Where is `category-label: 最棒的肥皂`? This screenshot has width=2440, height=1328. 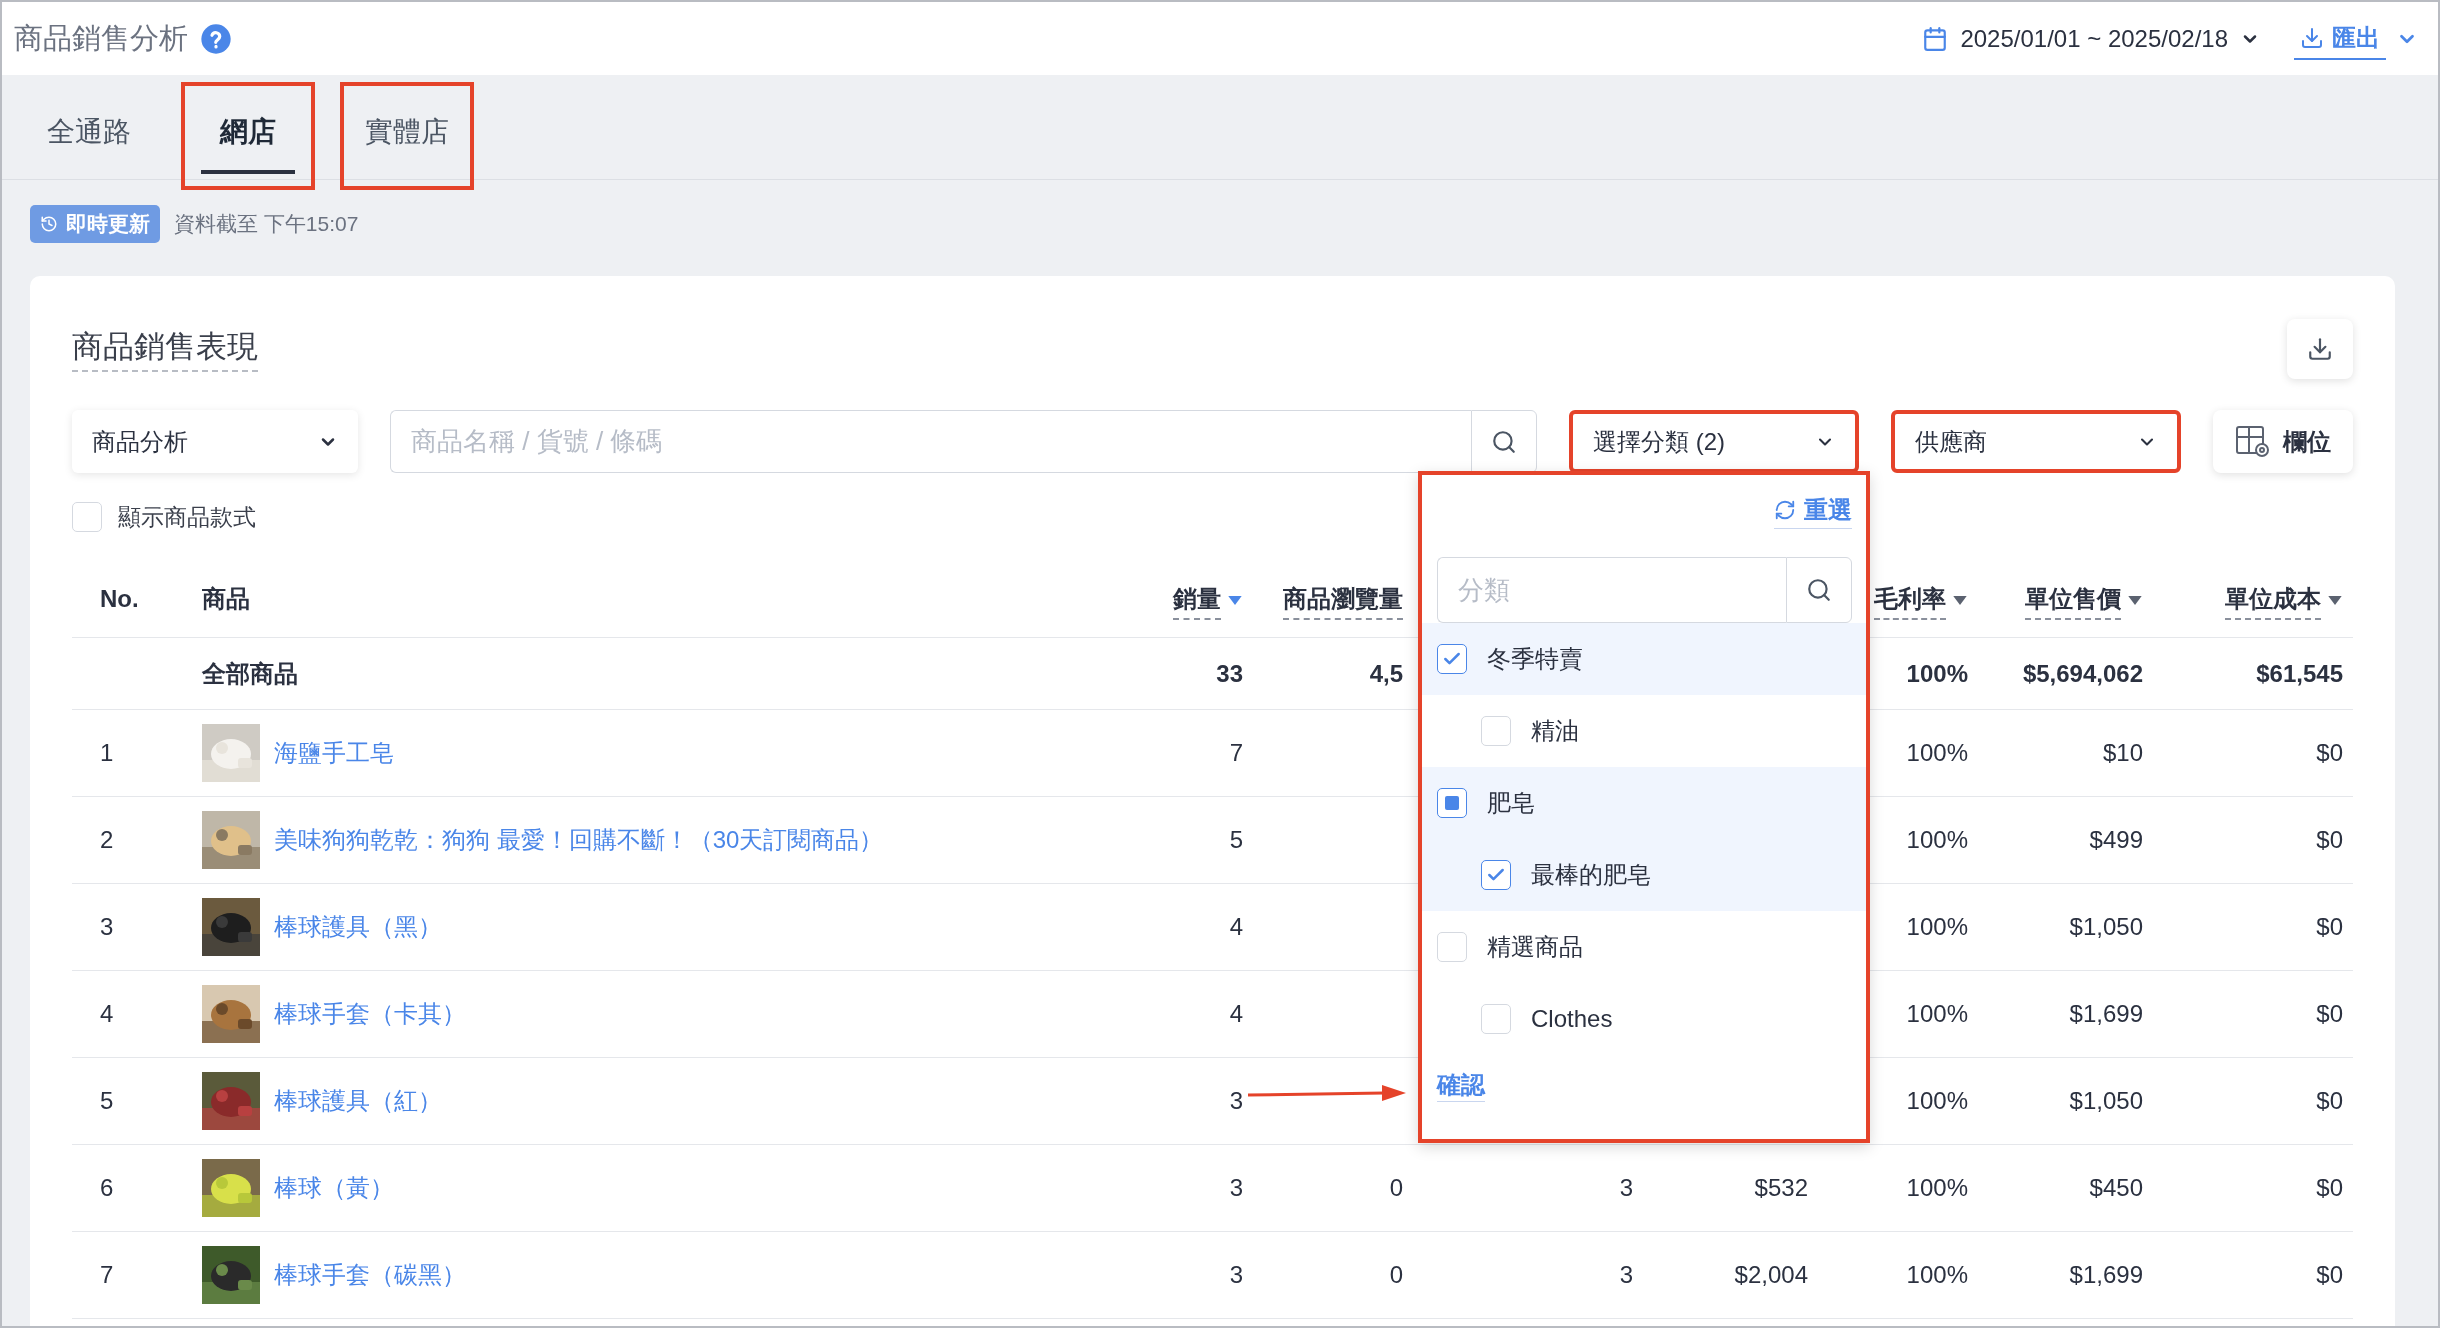
category-label: 最棒的肥皂 is located at coordinates (1591, 875).